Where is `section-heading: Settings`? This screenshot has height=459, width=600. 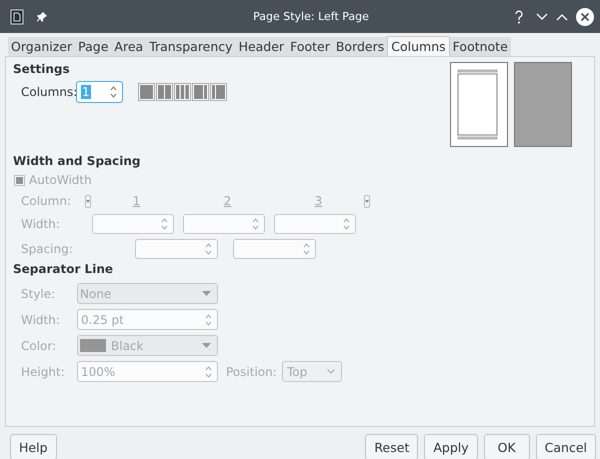 section-heading: Settings is located at coordinates (42, 69).